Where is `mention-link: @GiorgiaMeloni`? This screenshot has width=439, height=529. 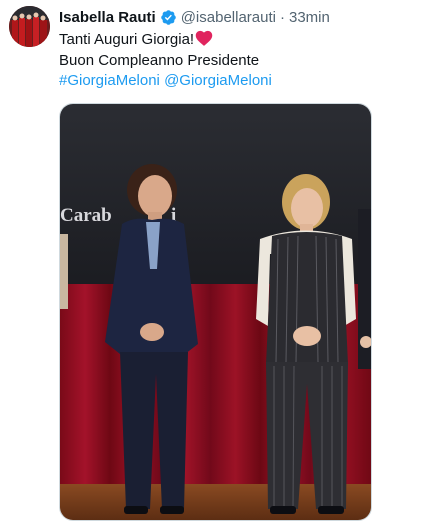 mention-link: @GiorgiaMeloni is located at coordinates (218, 80).